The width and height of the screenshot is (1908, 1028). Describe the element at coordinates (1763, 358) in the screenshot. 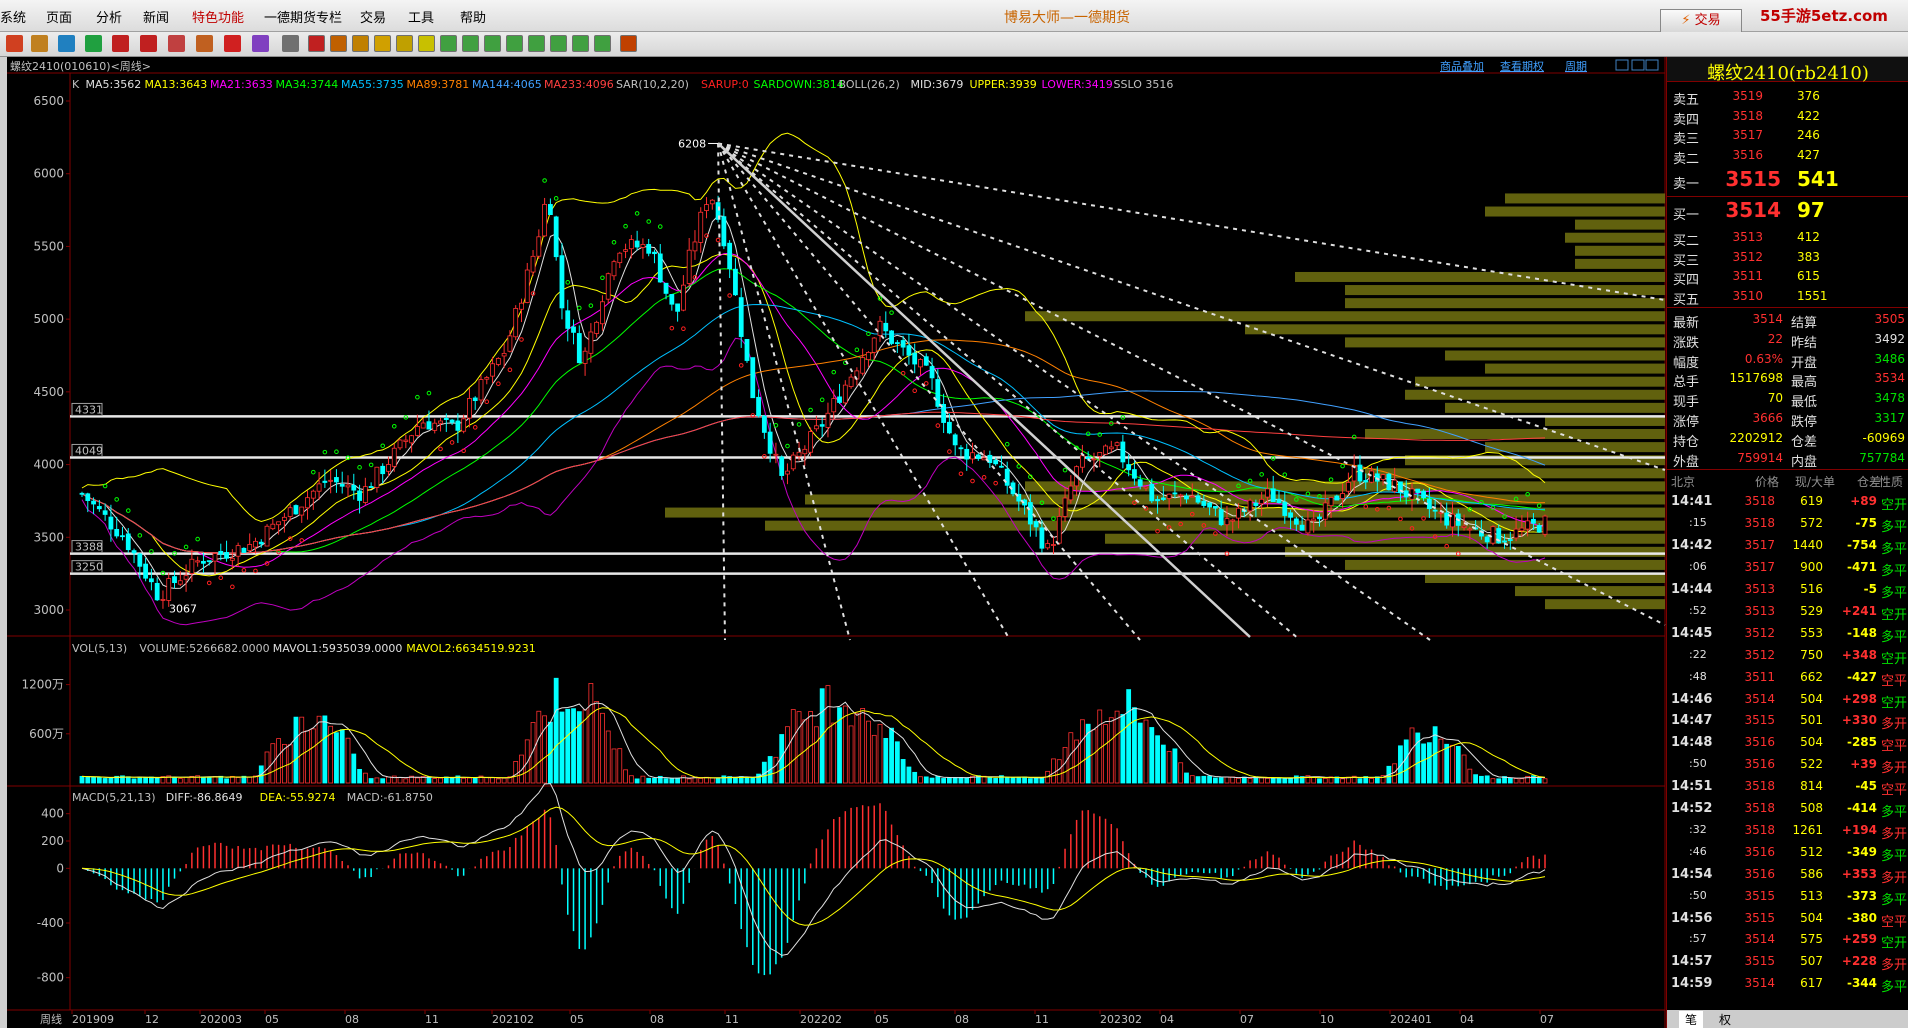

I see `stat-value-a-2: 0.63%` at that location.